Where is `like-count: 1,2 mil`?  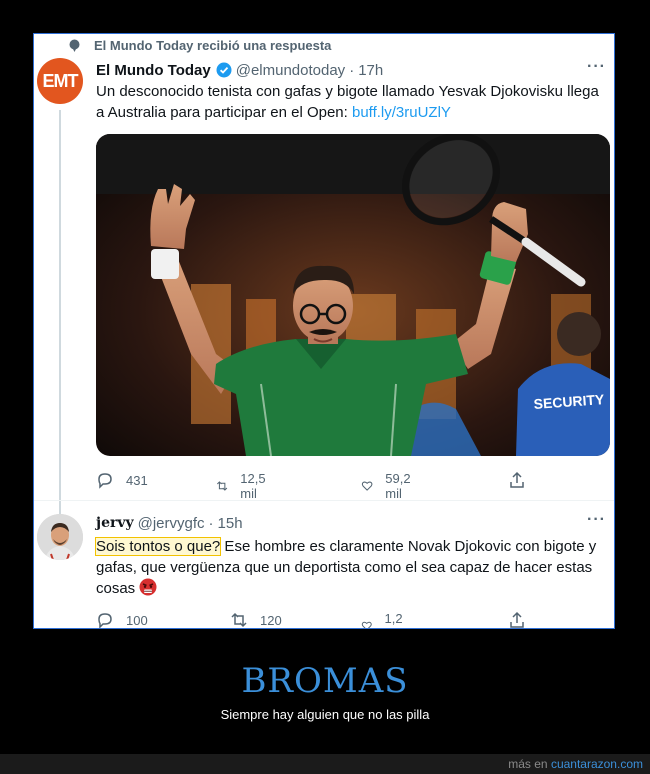 like-count: 1,2 mil is located at coordinates (393, 619).